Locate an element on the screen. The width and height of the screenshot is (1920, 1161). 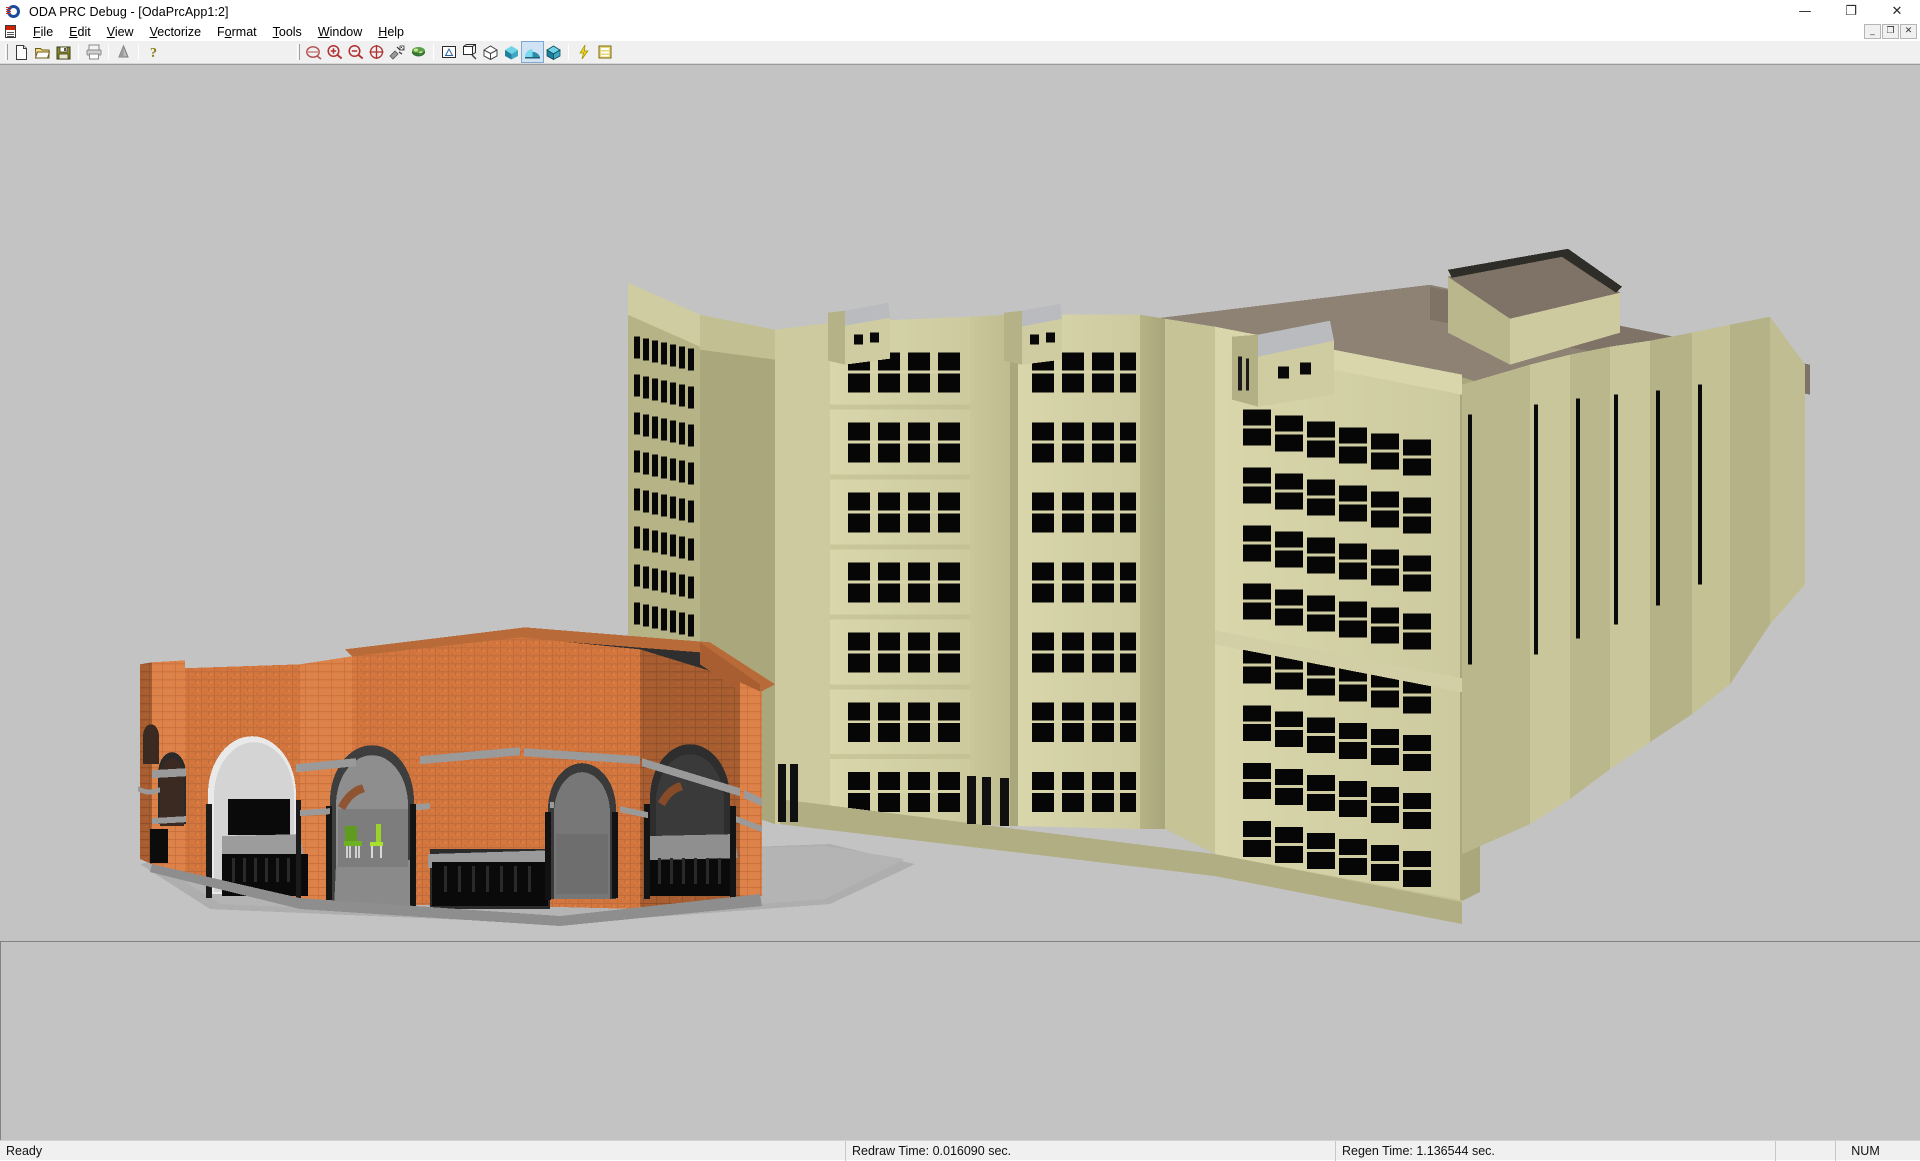
mdi-child-controls: _ ❐ ✕ is located at coordinates (1890, 31).